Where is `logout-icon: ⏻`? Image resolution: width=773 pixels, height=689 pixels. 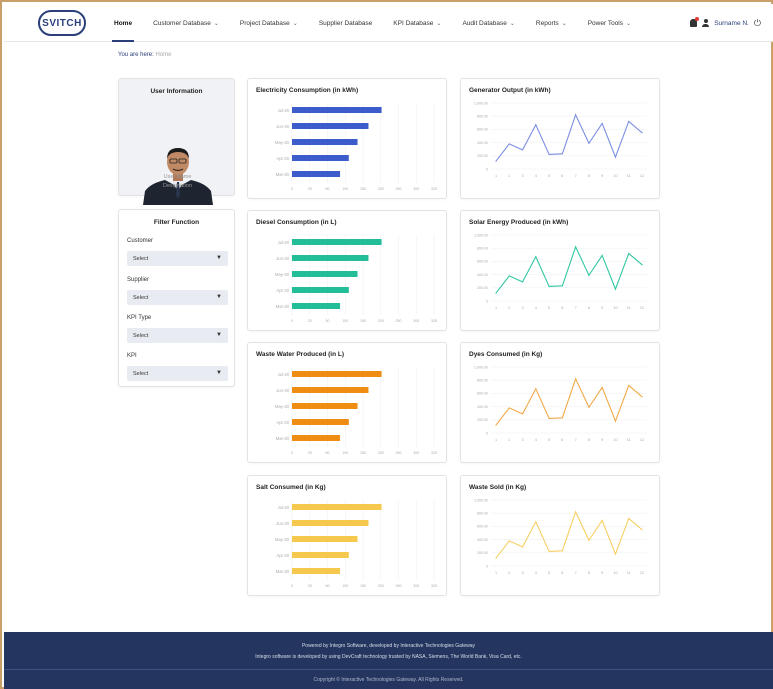
logout-icon: ⏻ is located at coordinates (757, 23).